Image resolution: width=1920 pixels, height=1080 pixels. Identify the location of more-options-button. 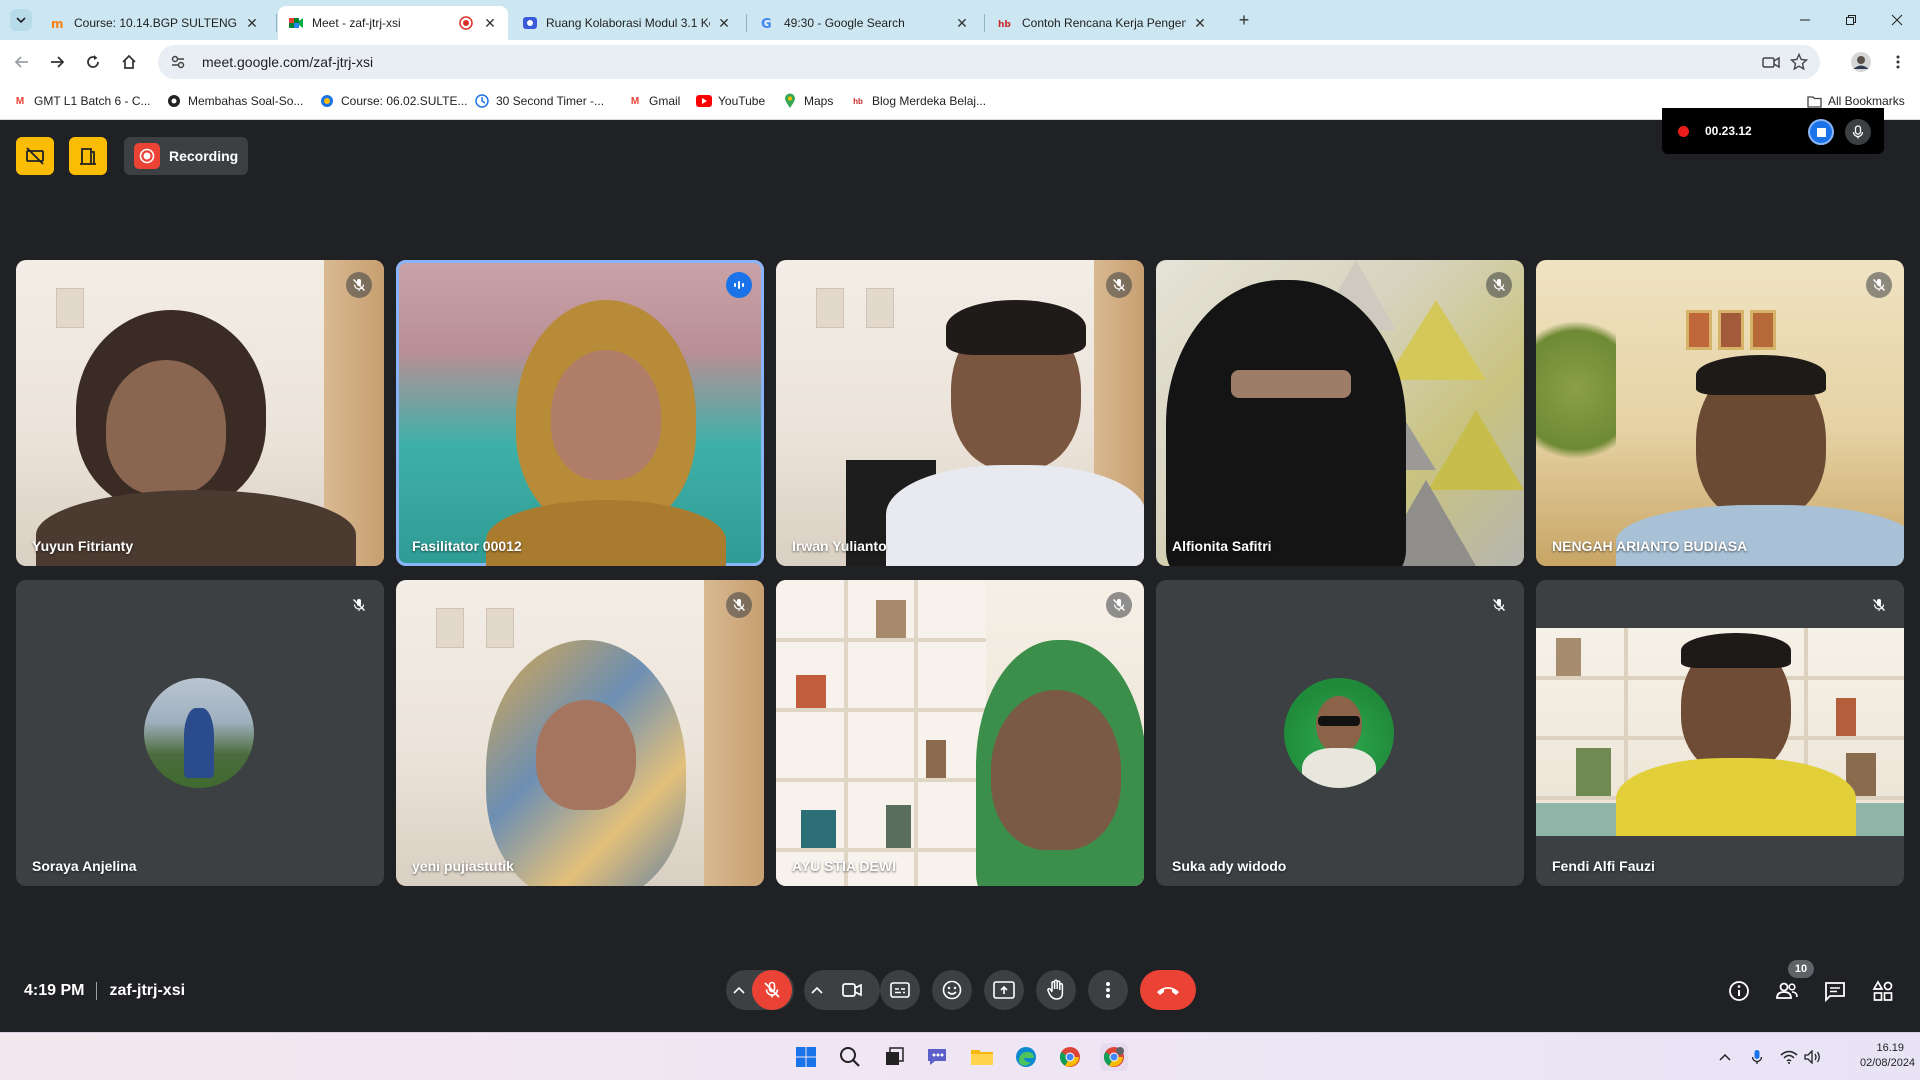
(1108, 990).